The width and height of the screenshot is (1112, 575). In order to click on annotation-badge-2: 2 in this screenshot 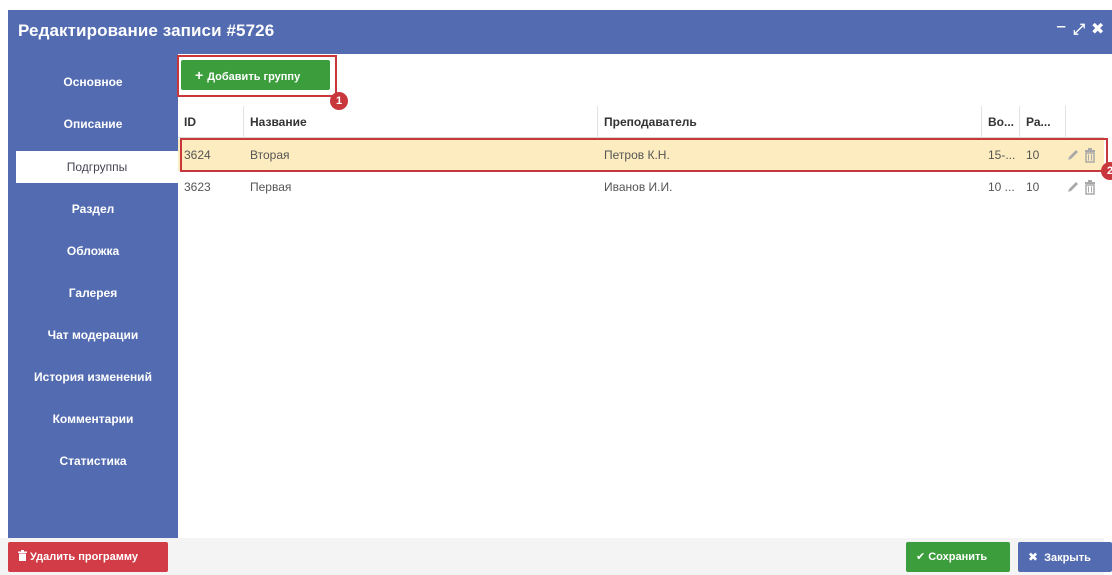, I will do `click(1106, 171)`.